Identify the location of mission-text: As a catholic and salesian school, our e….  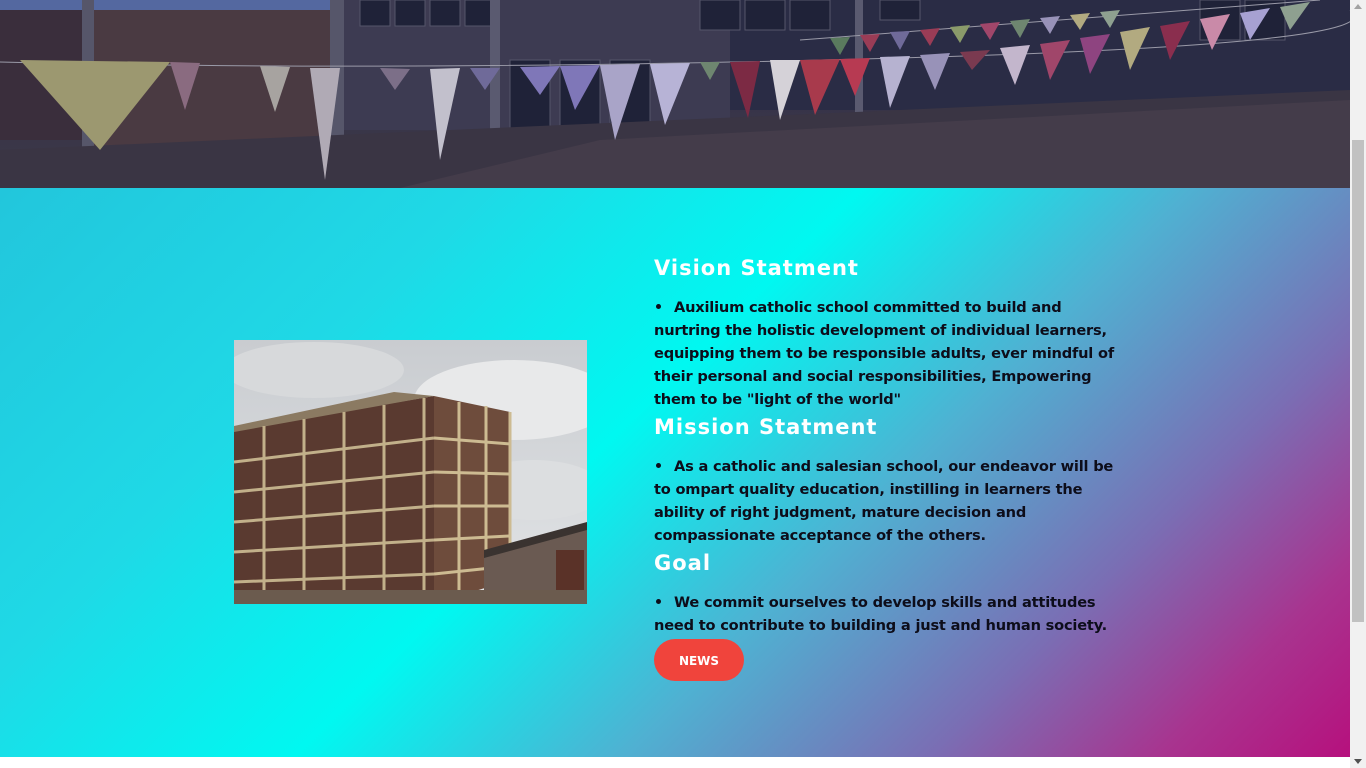
(884, 501).